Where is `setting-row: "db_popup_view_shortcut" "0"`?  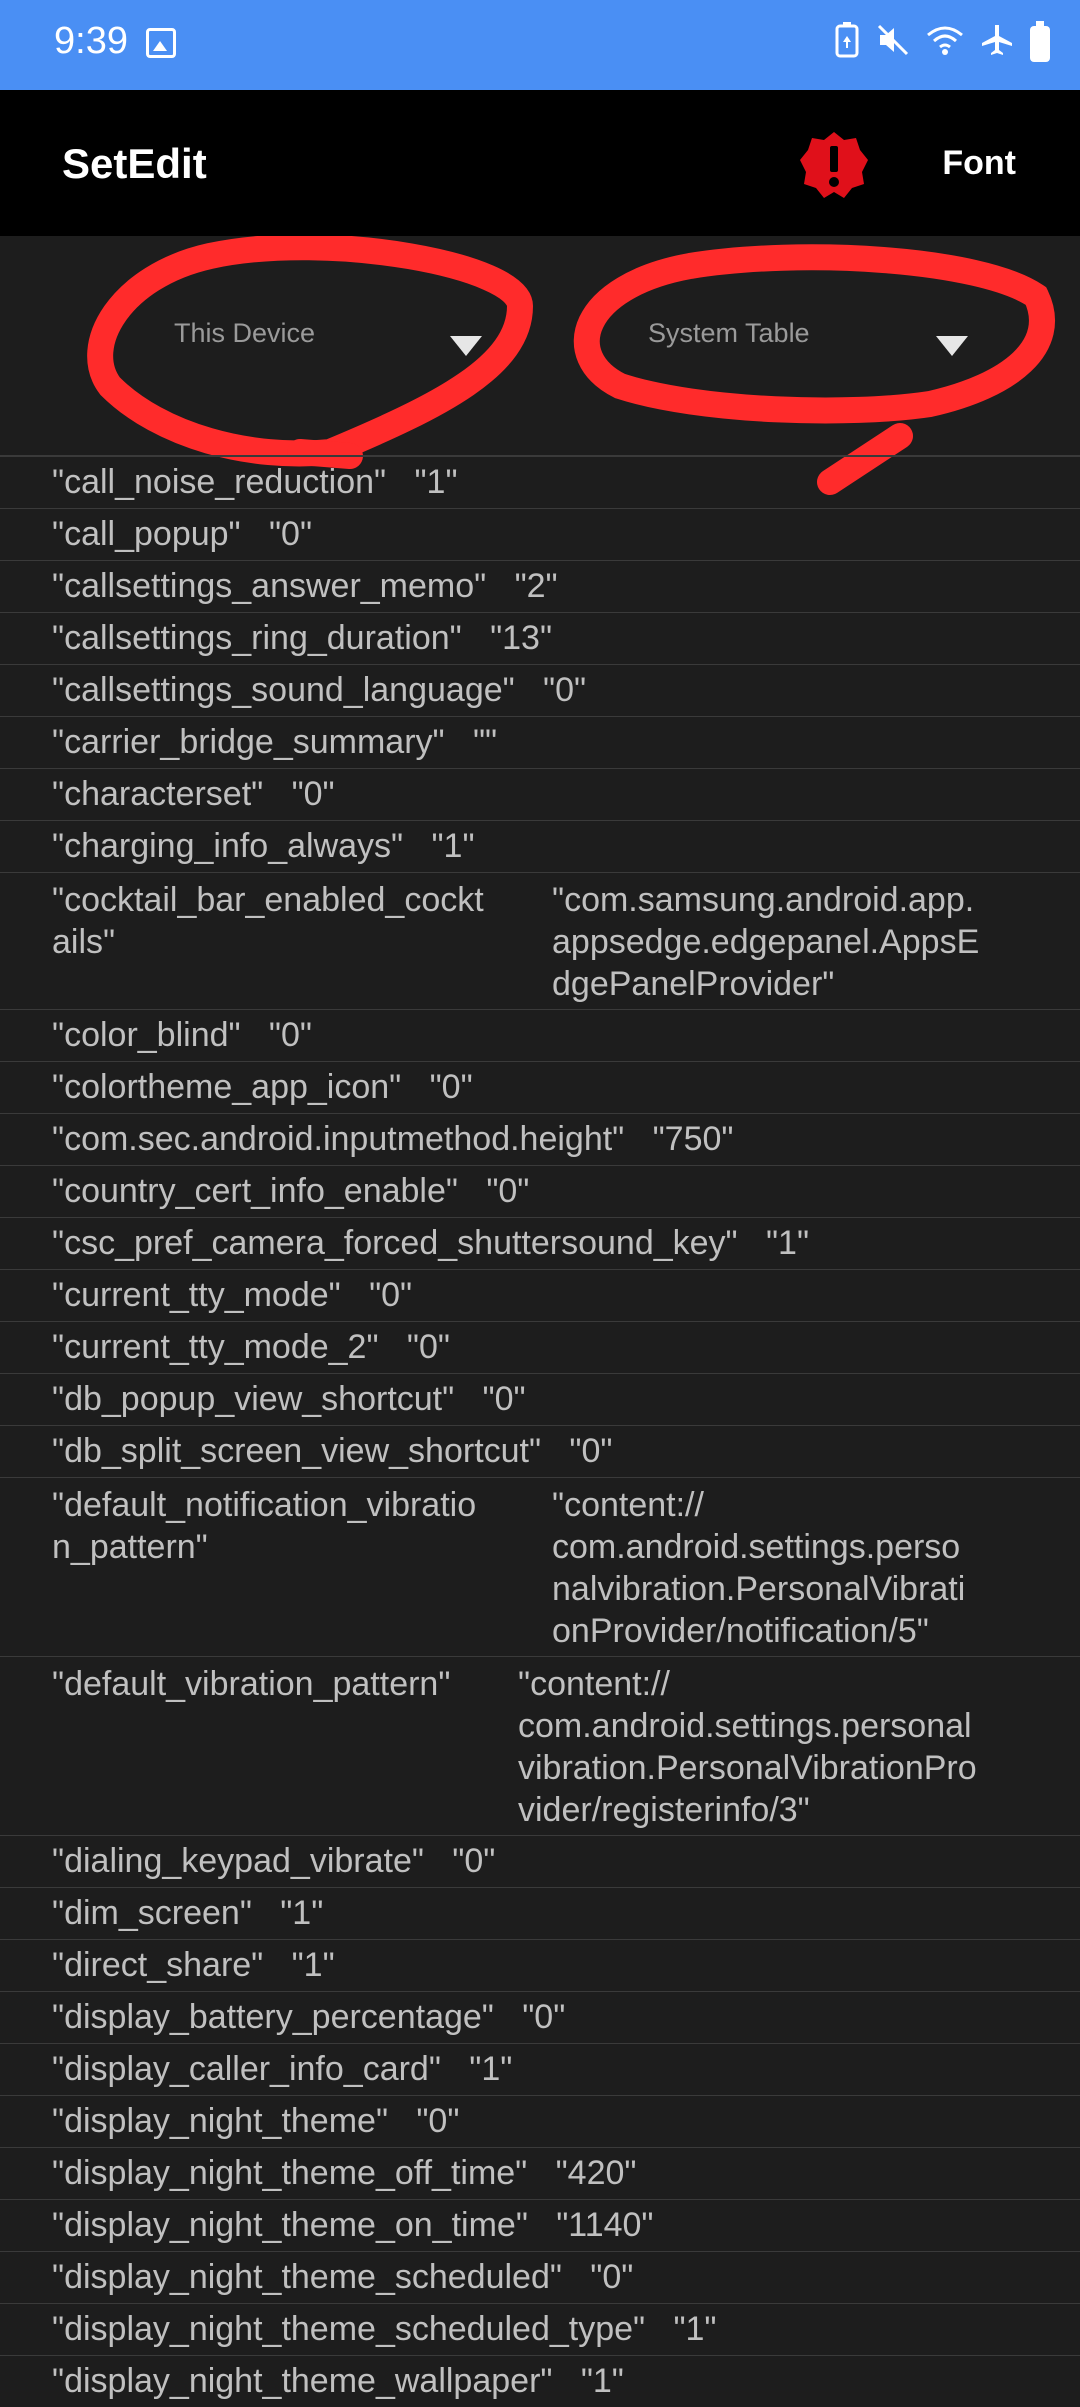 setting-row: "db_popup_view_shortcut" "0" is located at coordinates (540, 1399).